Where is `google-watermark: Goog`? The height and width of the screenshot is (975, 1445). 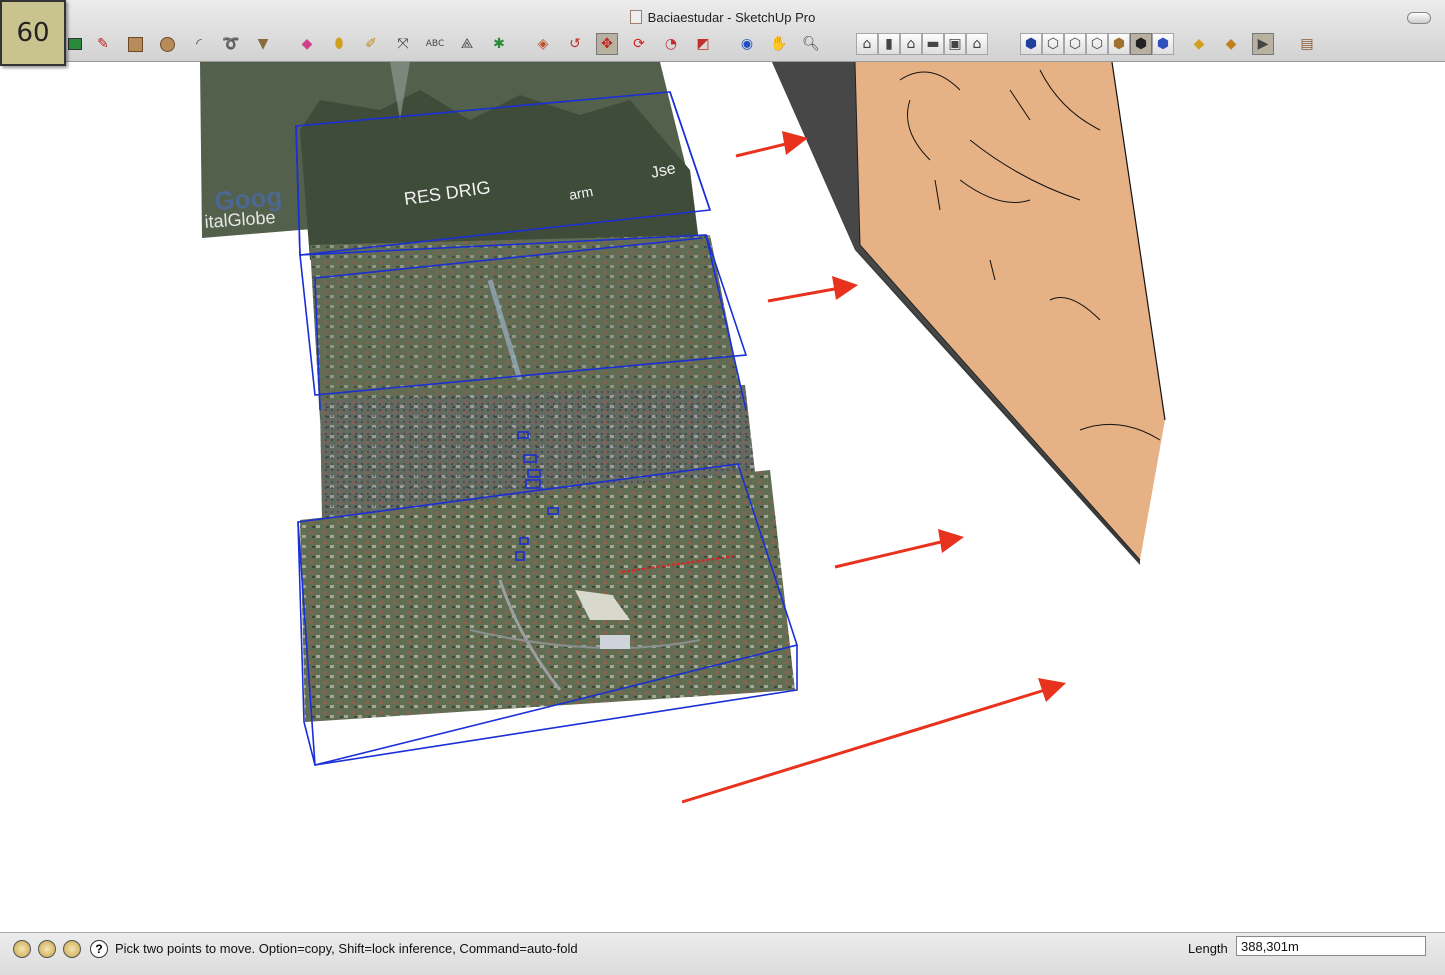
google-watermark: Goog is located at coordinates (248, 198).